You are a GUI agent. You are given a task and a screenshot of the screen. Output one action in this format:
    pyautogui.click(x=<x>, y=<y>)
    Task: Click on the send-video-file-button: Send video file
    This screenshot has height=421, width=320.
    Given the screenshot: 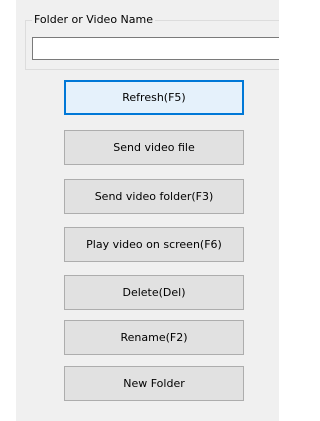 What is the action you would take?
    pyautogui.click(x=154, y=147)
    